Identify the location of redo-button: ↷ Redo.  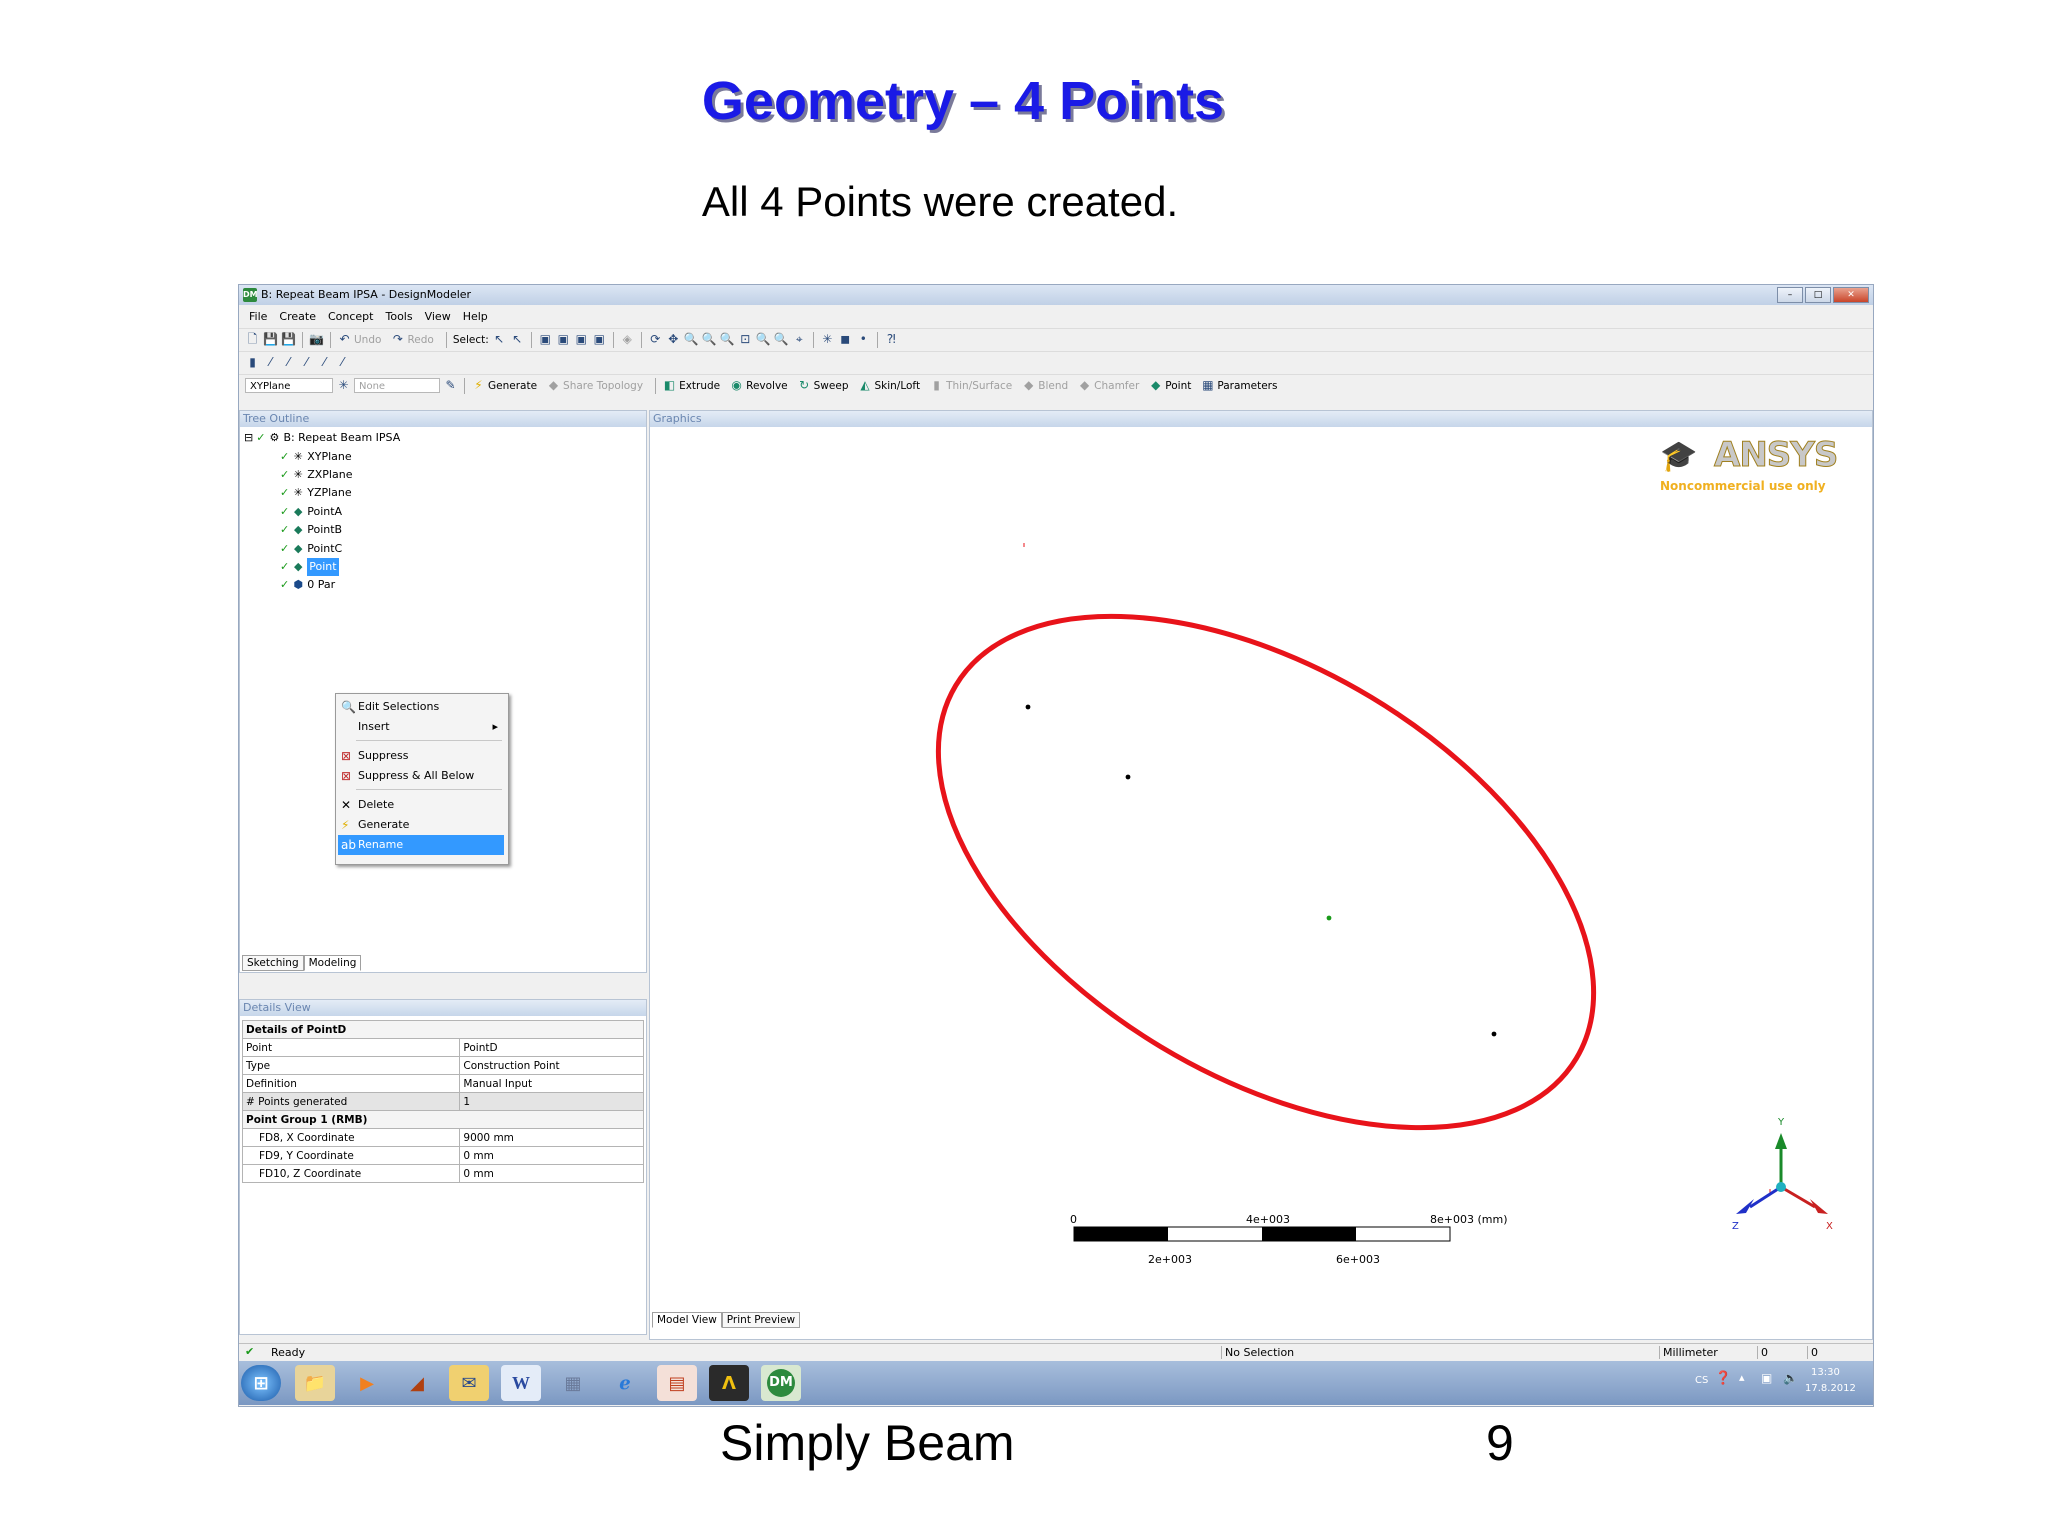
(412, 339).